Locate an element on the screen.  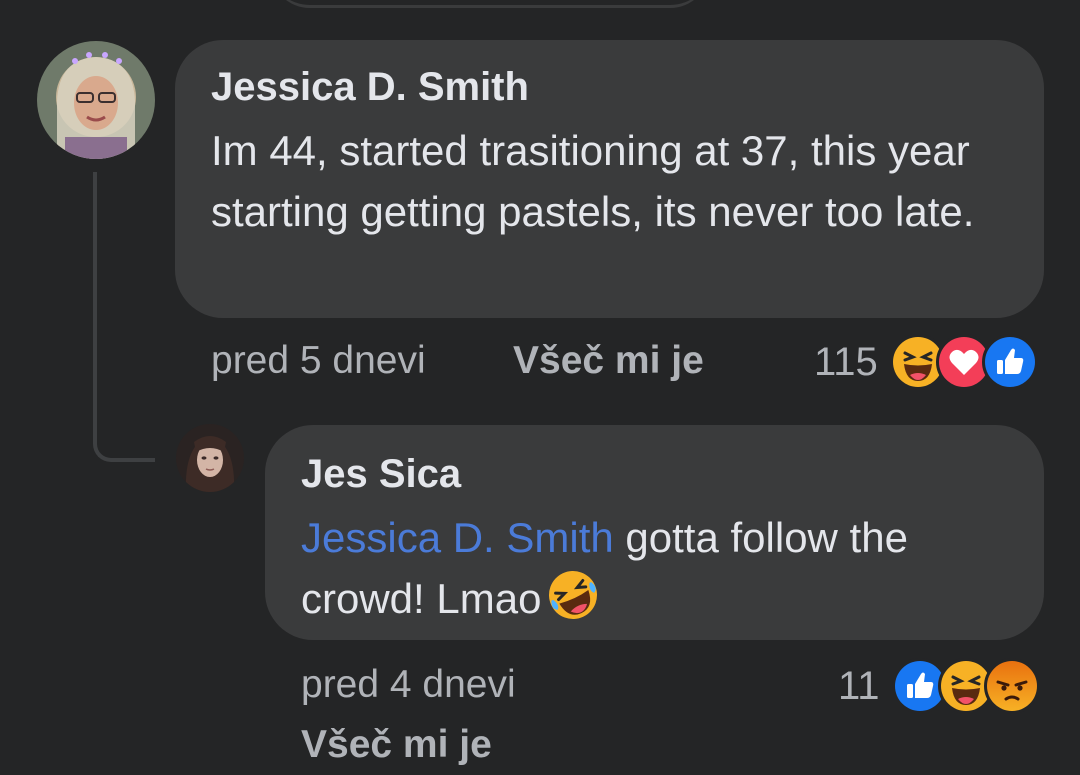
rolling-on-floor-laughing-emoji is located at coordinates (573, 595).